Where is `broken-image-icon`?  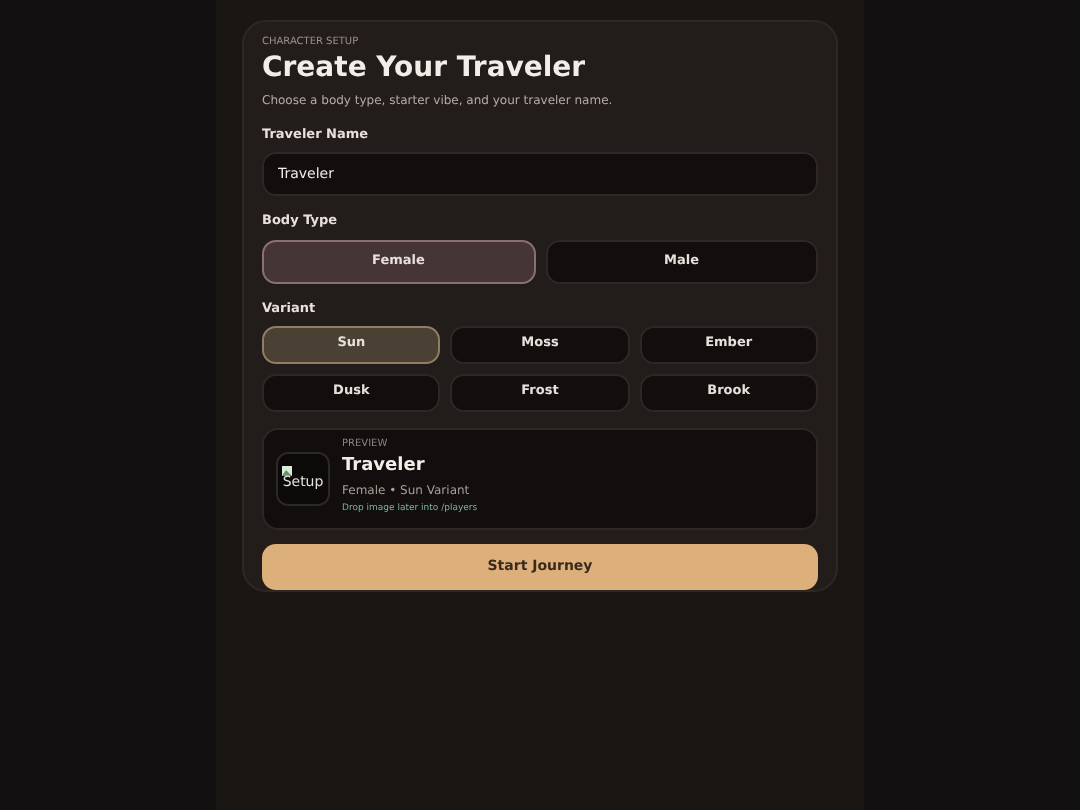
broken-image-icon is located at coordinates (287, 471).